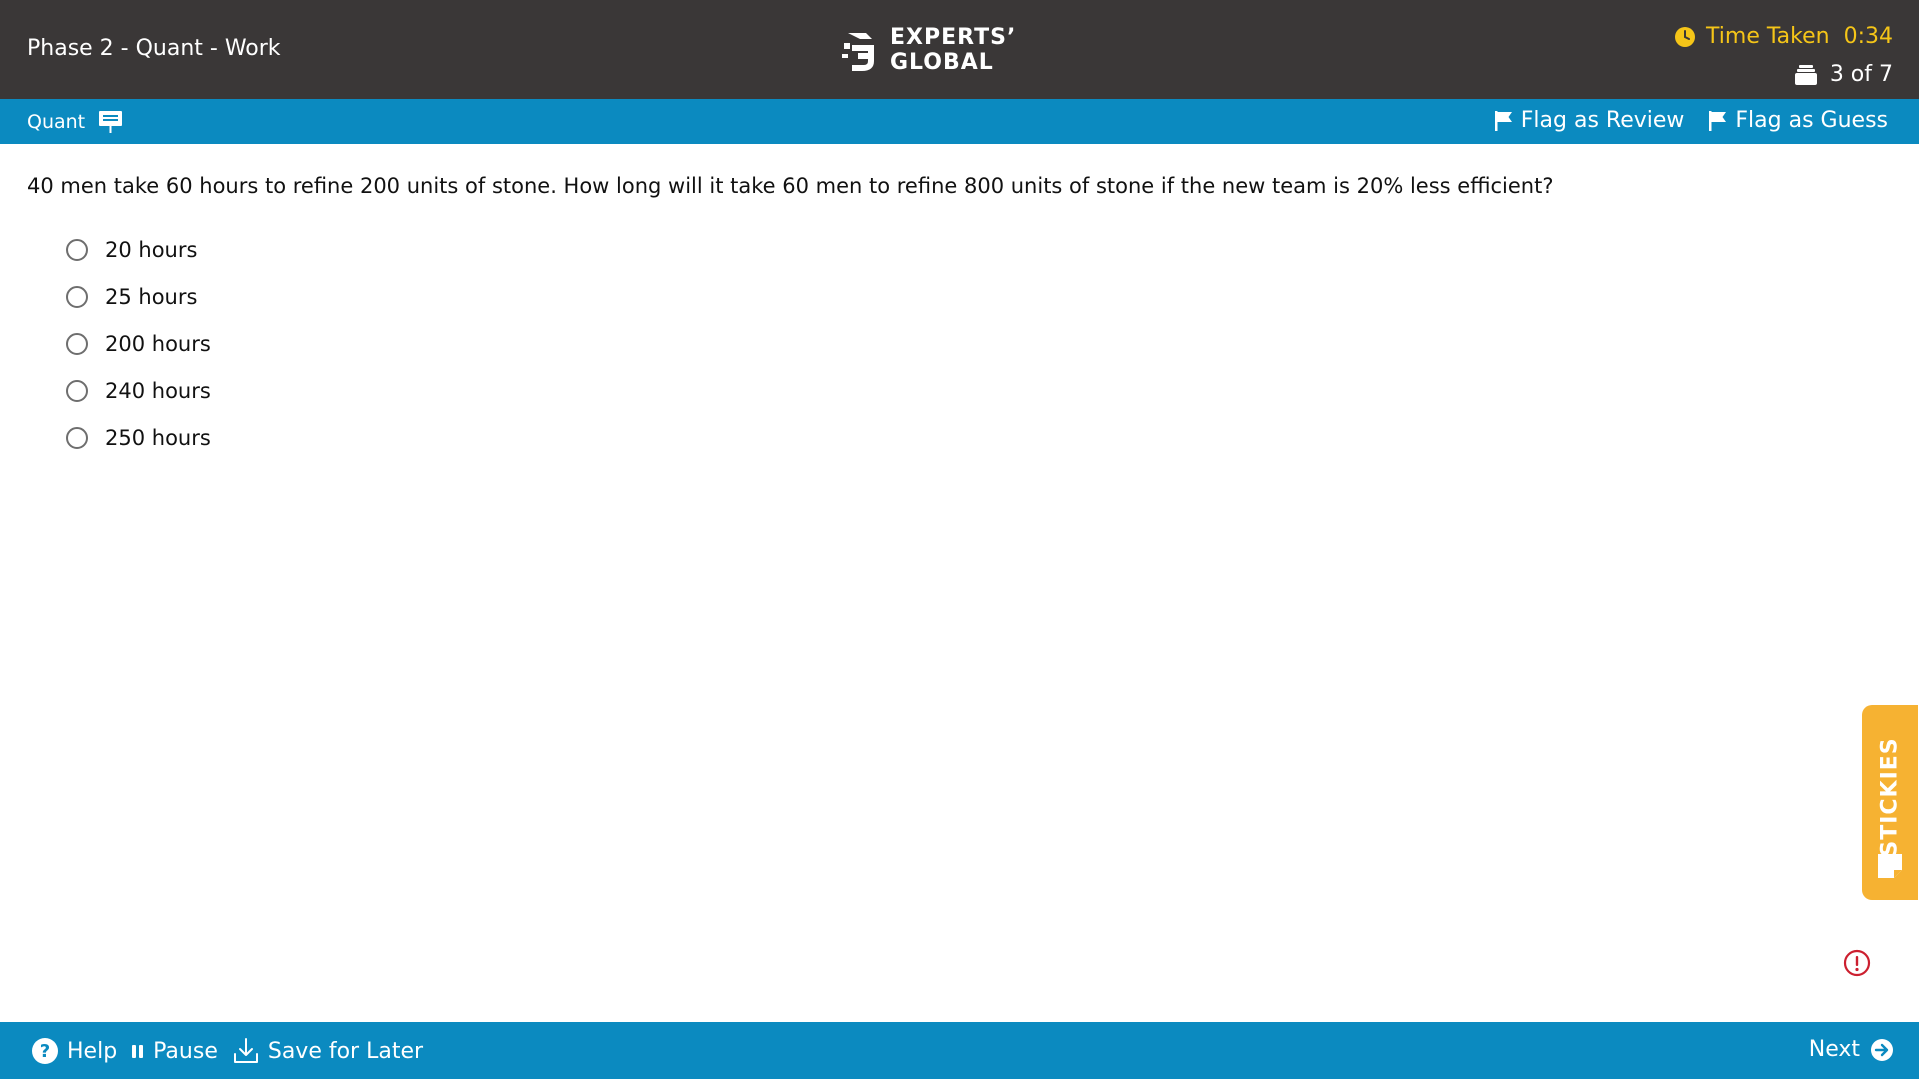 The width and height of the screenshot is (1919, 1079). I want to click on section-title: Phase 2 - Quant - Work, so click(154, 48).